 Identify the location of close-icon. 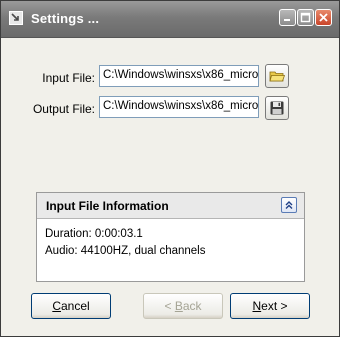
(323, 17).